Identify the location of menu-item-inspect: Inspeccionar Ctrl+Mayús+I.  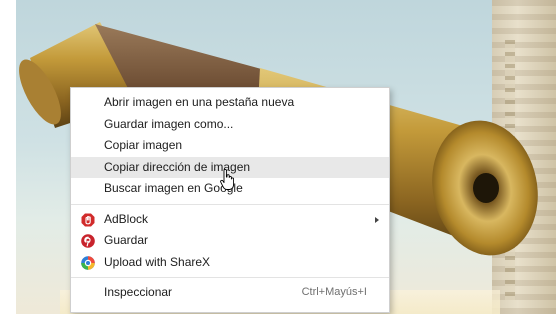
(230, 293).